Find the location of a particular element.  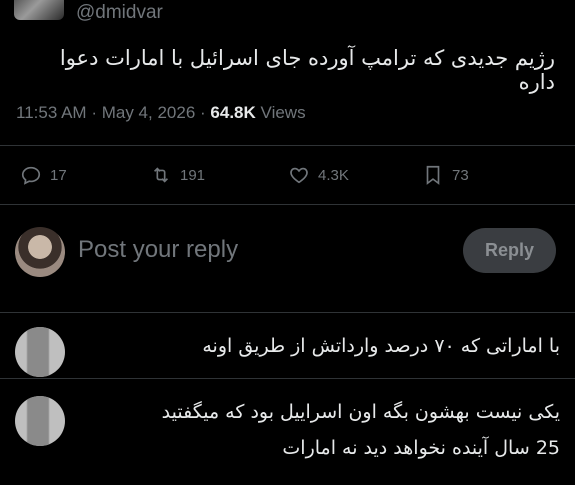

current-user-avatar is located at coordinates (40, 252).